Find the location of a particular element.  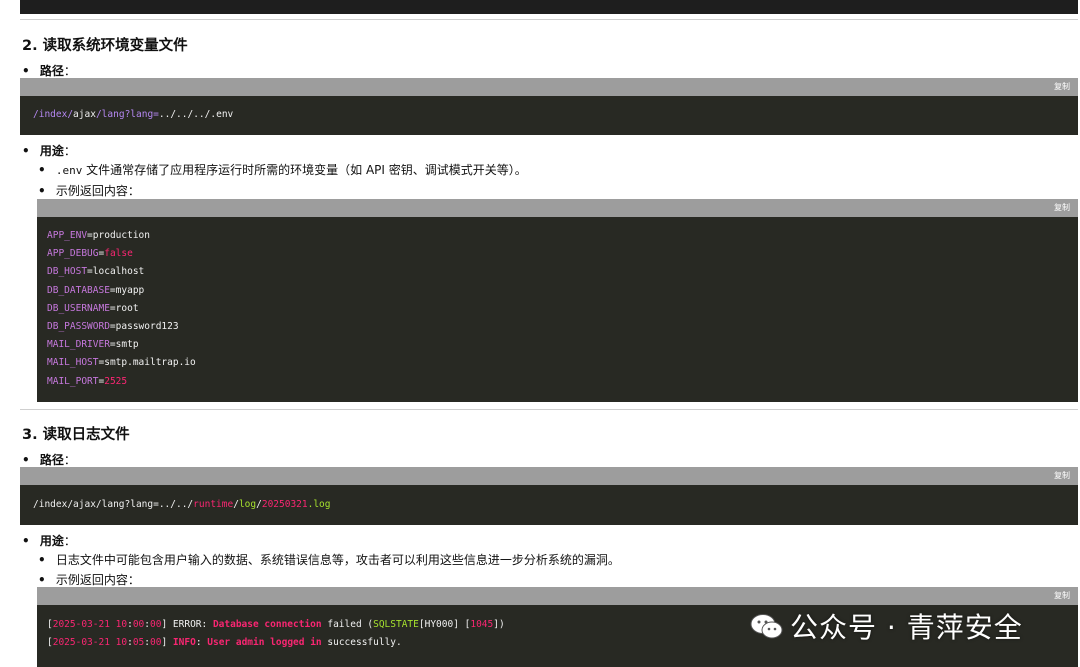

usage-text: 文件通常存储了应用程序运行时所需的环境变量（如 API 密钥、调试模式开关等）。 is located at coordinates (304, 170).